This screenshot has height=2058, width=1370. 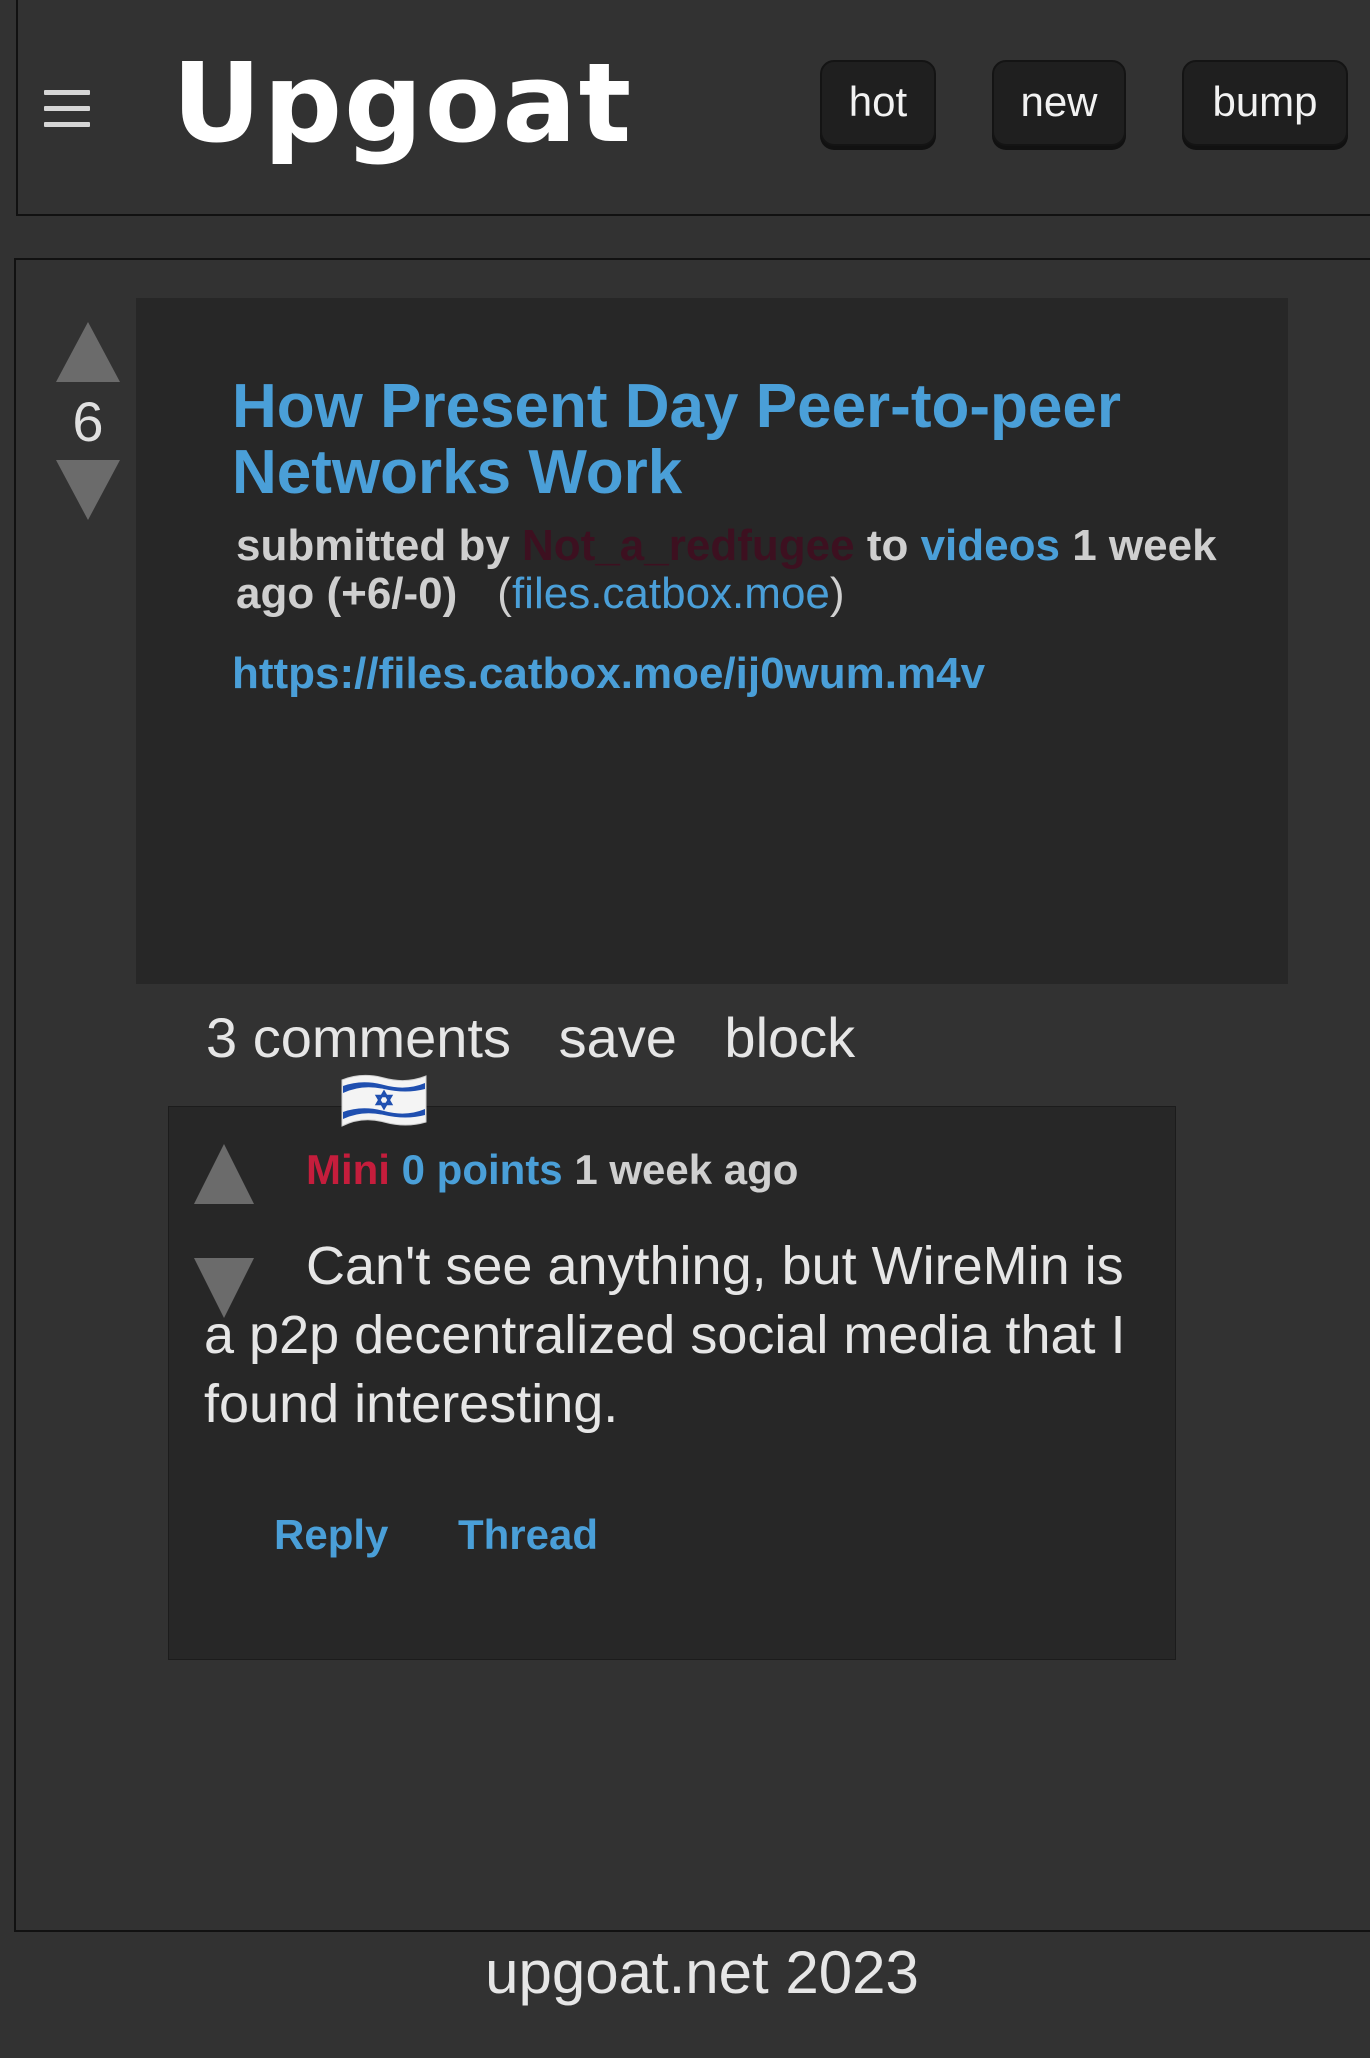 I want to click on post-author-link: Not_a_redfugee, so click(x=688, y=545).